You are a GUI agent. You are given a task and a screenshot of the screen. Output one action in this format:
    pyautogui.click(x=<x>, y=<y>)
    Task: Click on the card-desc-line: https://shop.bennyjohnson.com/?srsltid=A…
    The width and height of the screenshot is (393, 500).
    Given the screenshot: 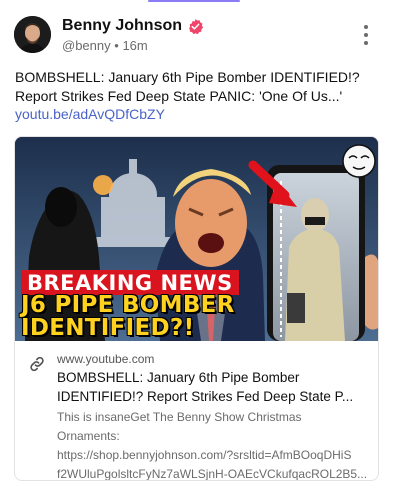 What is the action you would take?
    pyautogui.click(x=204, y=455)
    